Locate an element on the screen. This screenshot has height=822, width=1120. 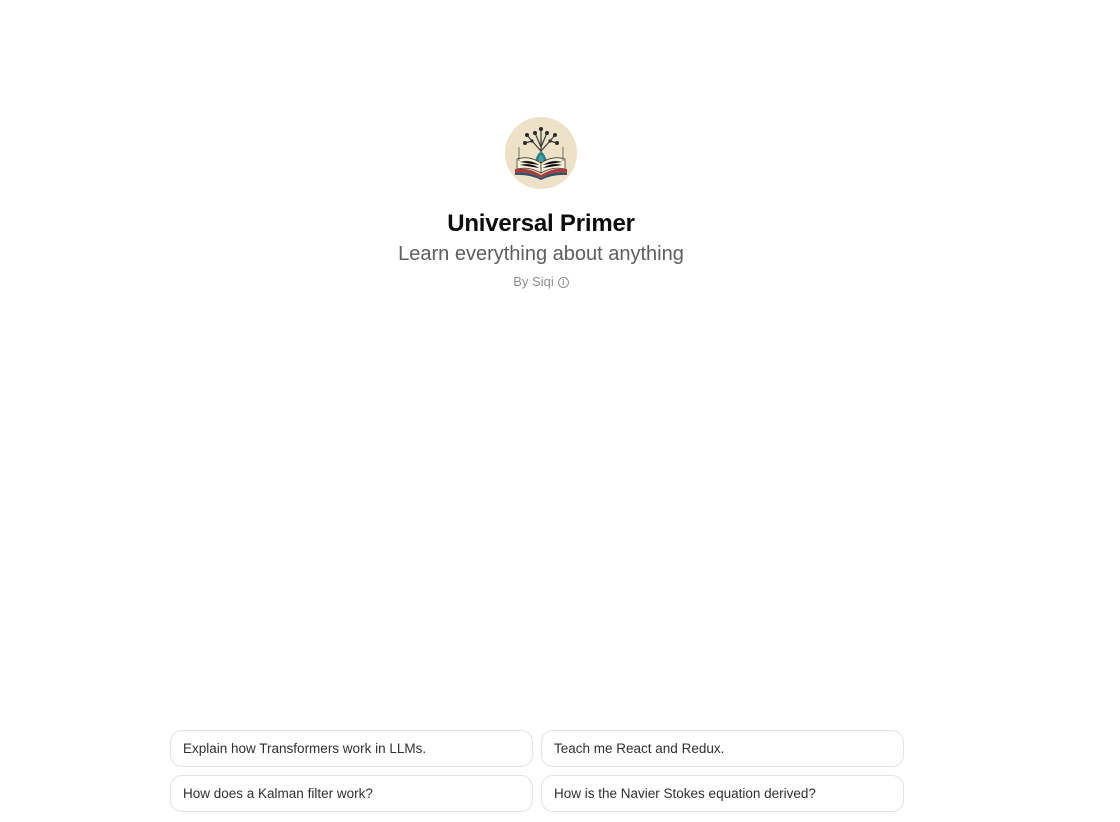
gpt-author-byline: By Siqi i is located at coordinates (541, 282).